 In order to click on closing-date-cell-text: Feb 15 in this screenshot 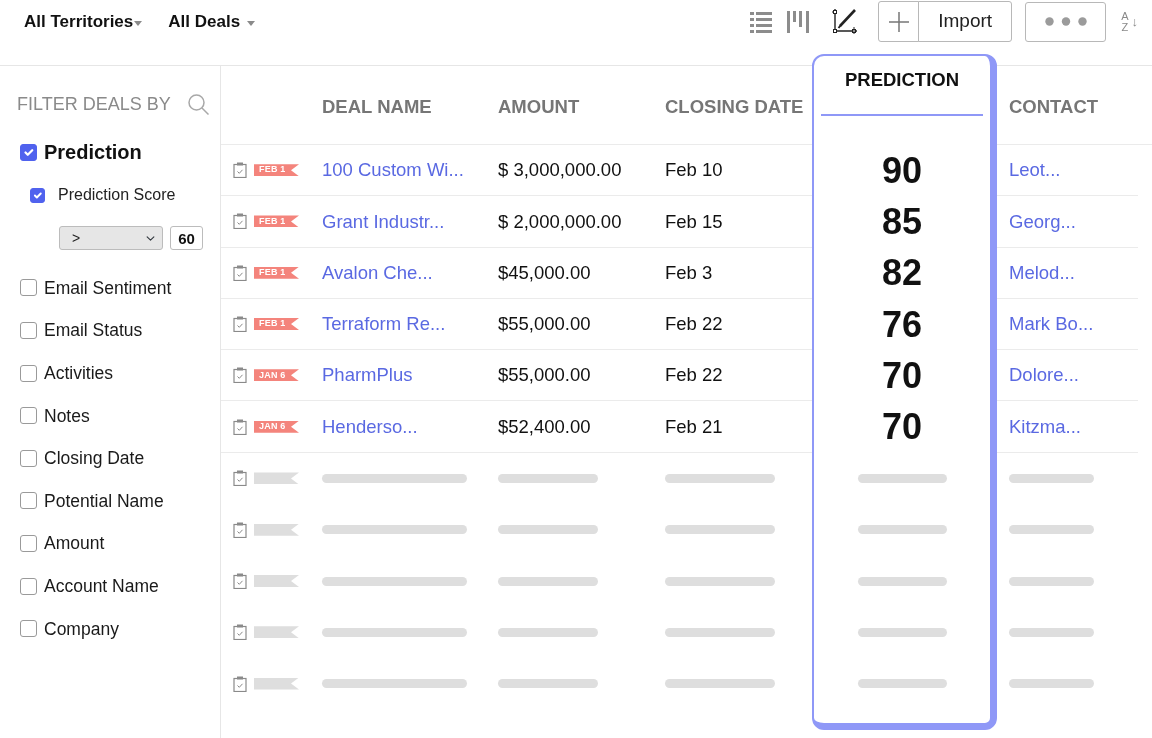, I will do `click(694, 221)`.